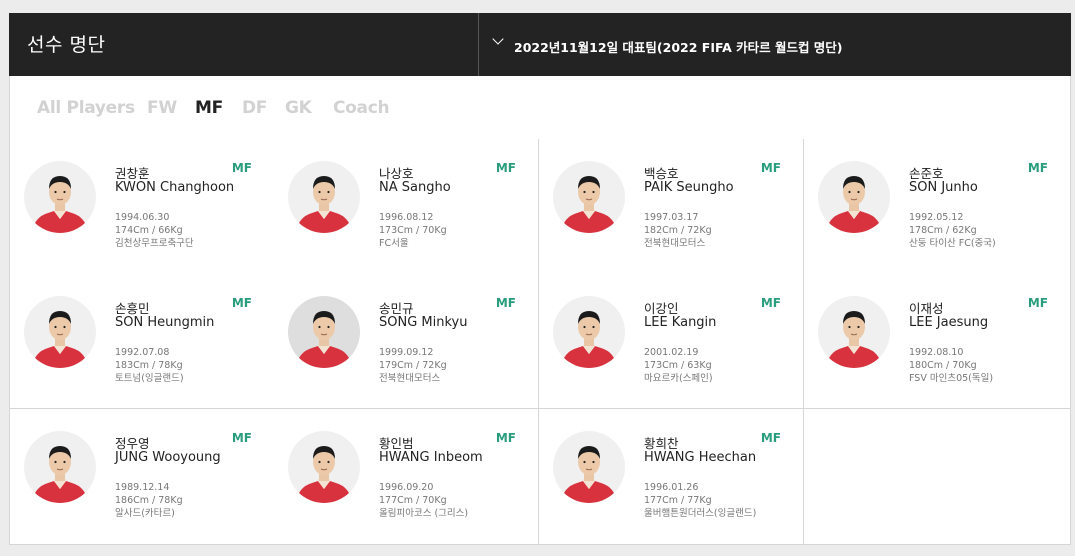 The image size is (1075, 556). I want to click on player-height-weight: 180Cm / 70Kg, so click(943, 365).